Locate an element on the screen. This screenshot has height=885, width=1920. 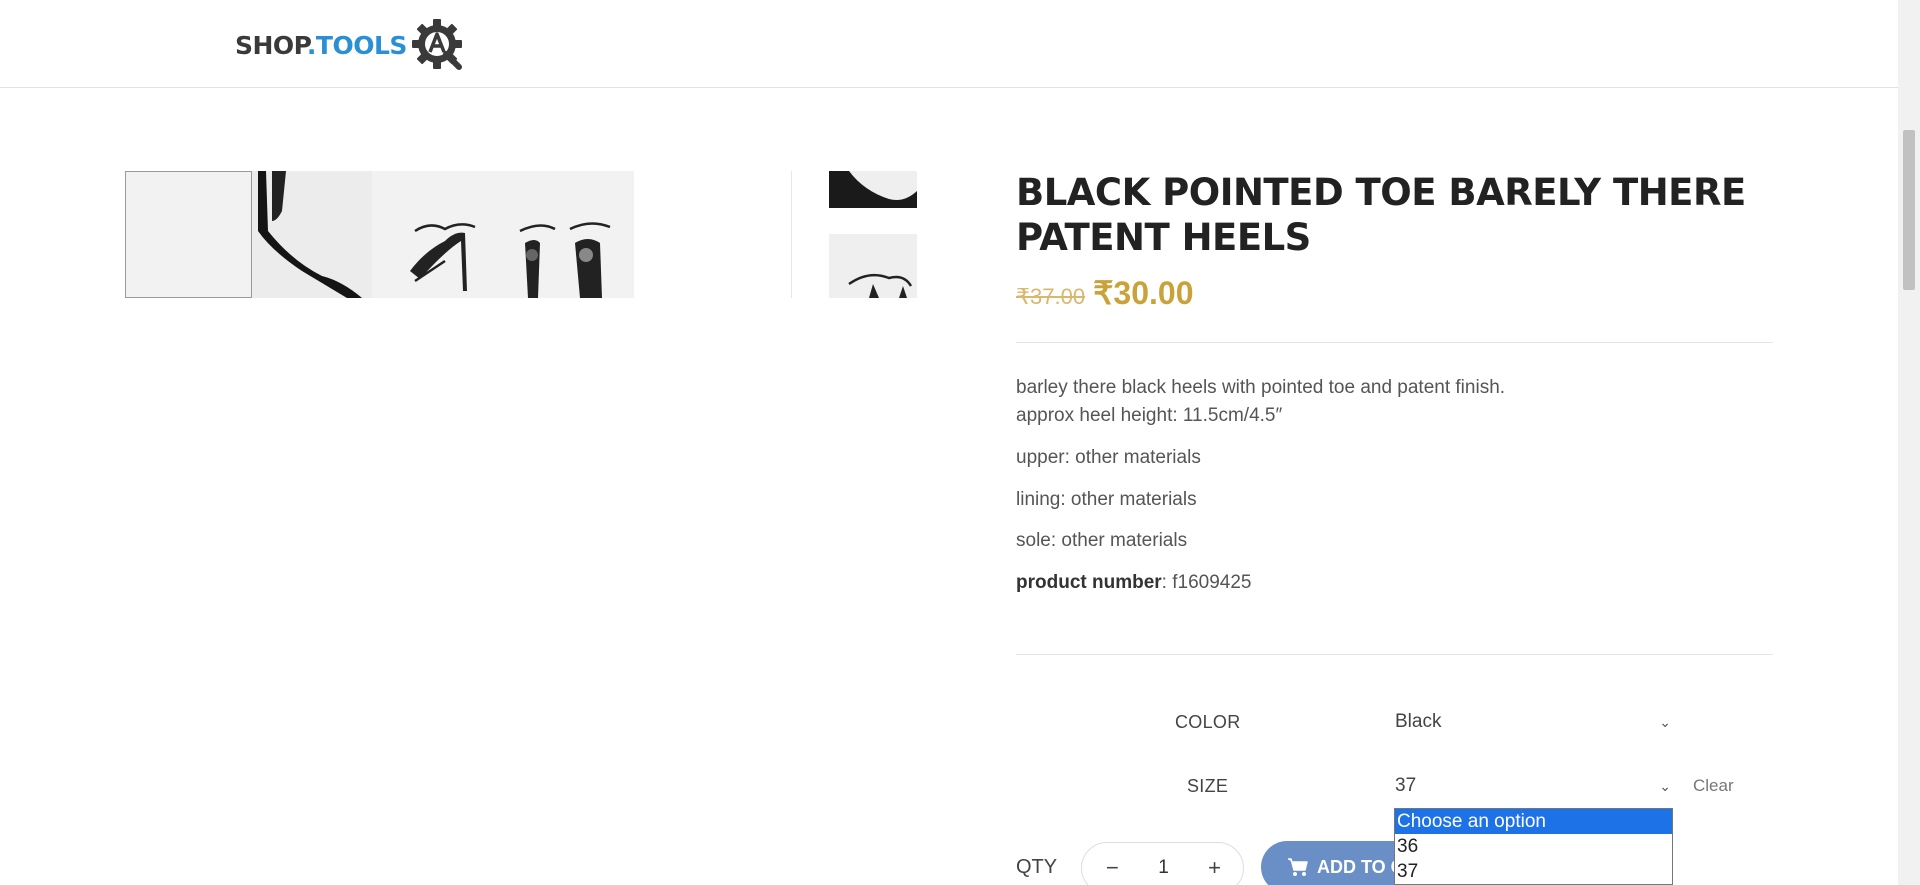
price-row: ₹37.00 ₹30.00 is located at coordinates (1105, 293).